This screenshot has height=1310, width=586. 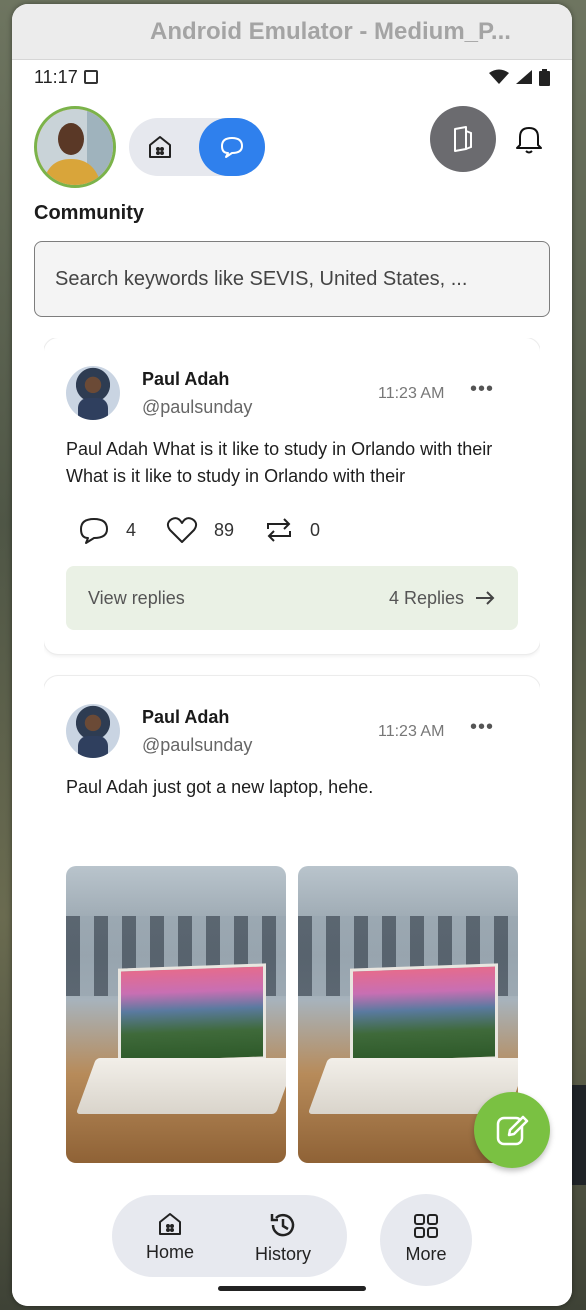 What do you see at coordinates (94, 531) in the screenshot?
I see `comment-icon` at bounding box center [94, 531].